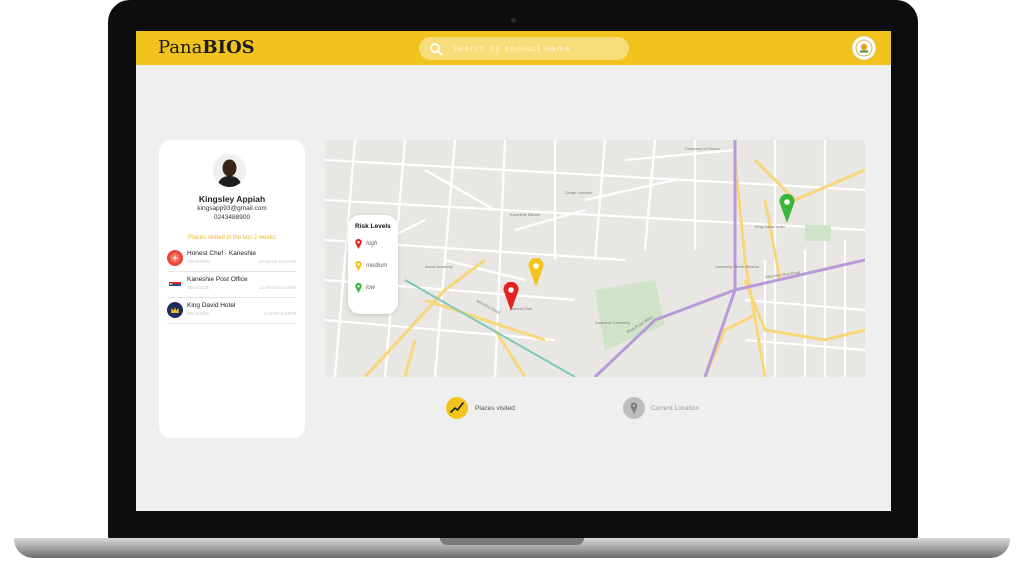 The image size is (1024, 570). Describe the element at coordinates (358, 244) in the screenshot. I see `pin-high-icon` at that location.